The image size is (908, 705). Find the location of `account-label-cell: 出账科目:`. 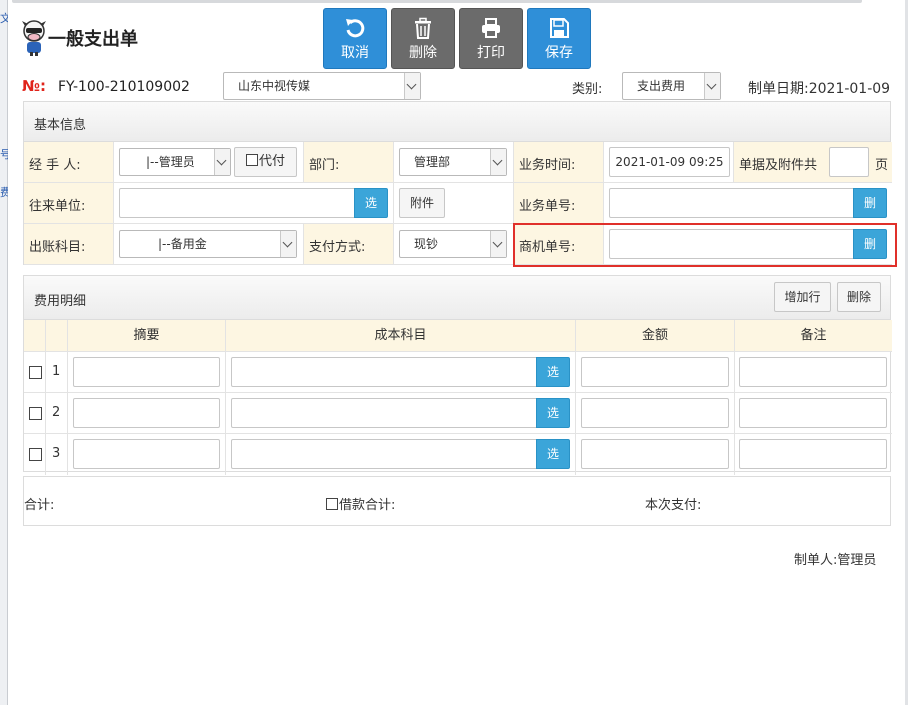

account-label-cell: 出账科目: is located at coordinates (69, 244).